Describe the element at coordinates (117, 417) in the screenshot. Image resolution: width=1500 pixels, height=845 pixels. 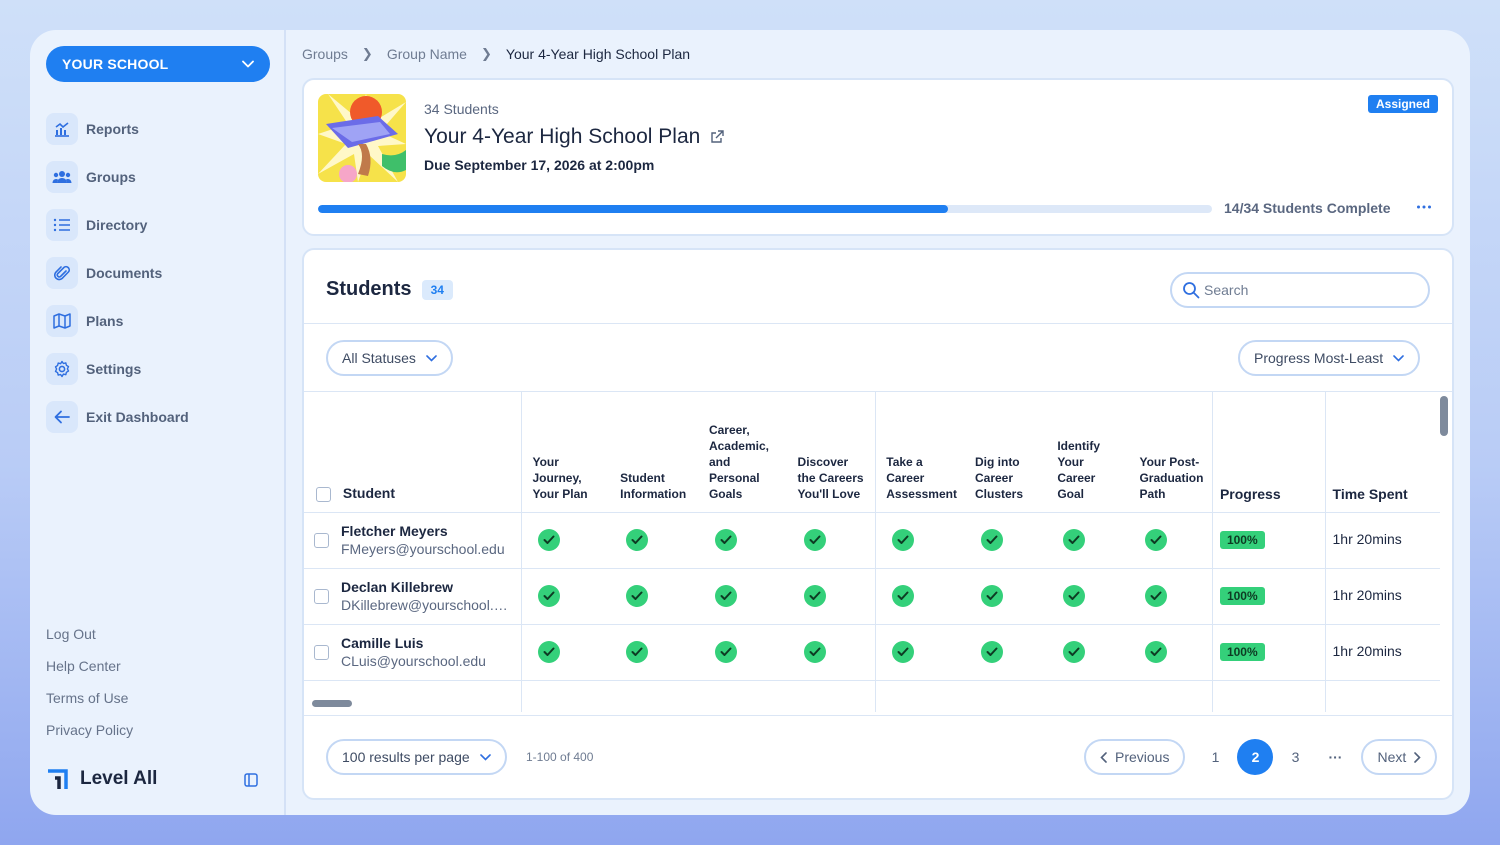
I see `sidebar-item-exit-dashboard: Exit Dashboard` at that location.